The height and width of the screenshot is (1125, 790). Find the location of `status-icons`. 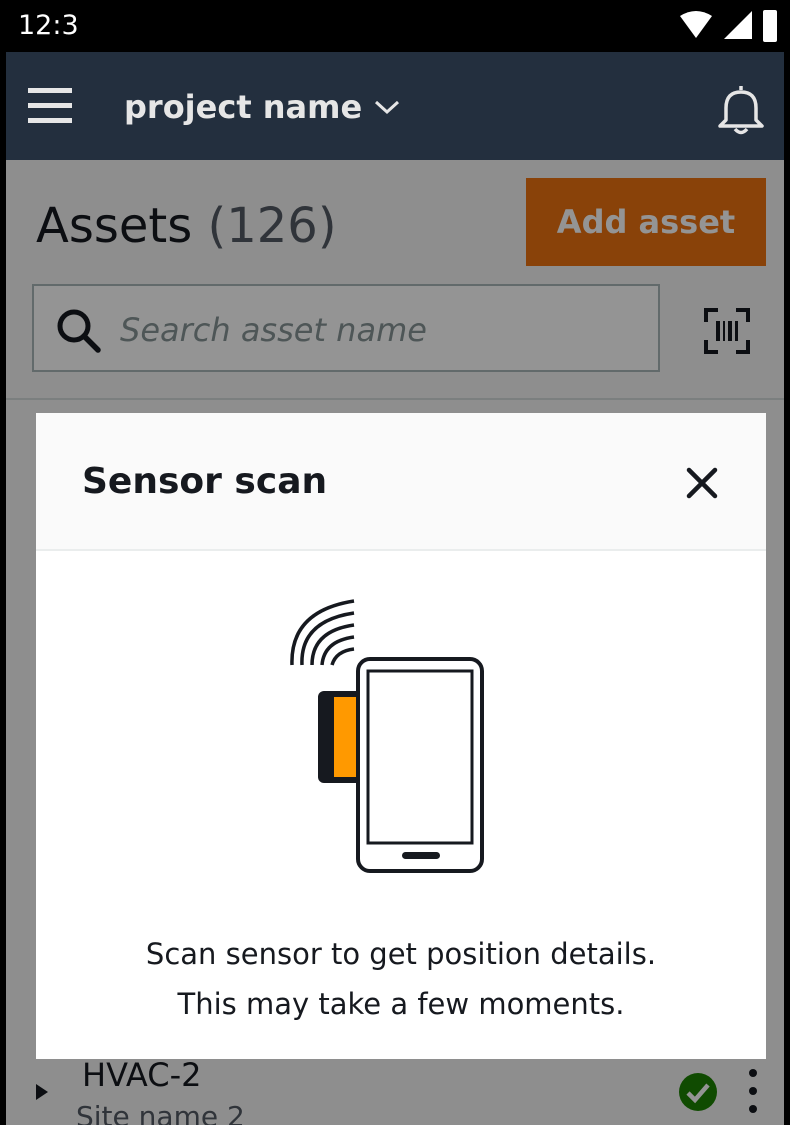

status-icons is located at coordinates (728, 25).